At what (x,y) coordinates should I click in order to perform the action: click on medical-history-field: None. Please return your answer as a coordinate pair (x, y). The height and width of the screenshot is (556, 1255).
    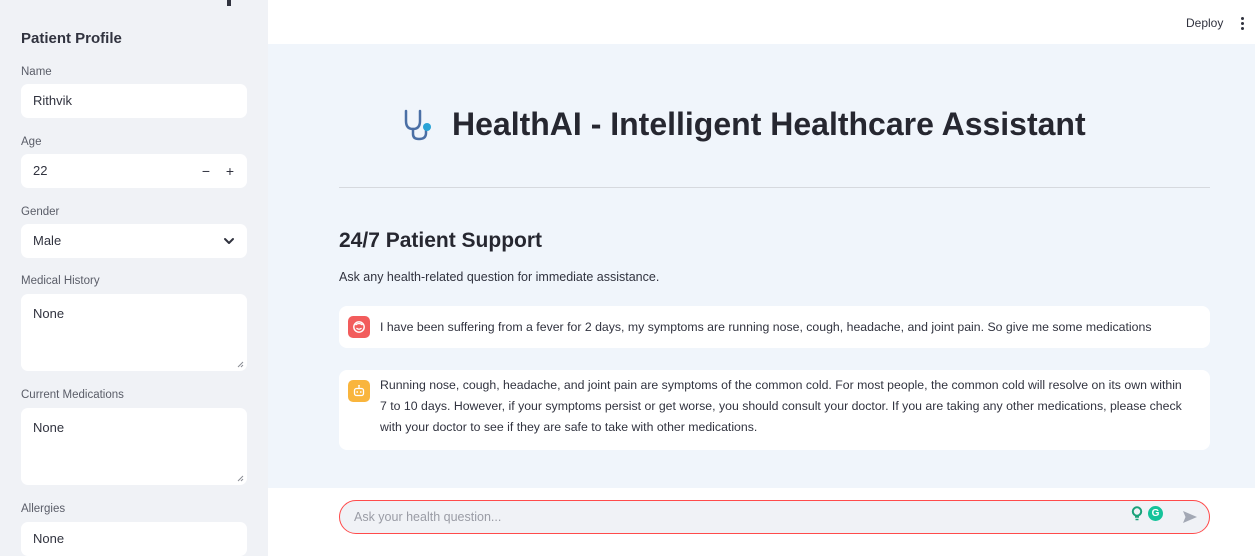
    Looking at the image, I should click on (134, 332).